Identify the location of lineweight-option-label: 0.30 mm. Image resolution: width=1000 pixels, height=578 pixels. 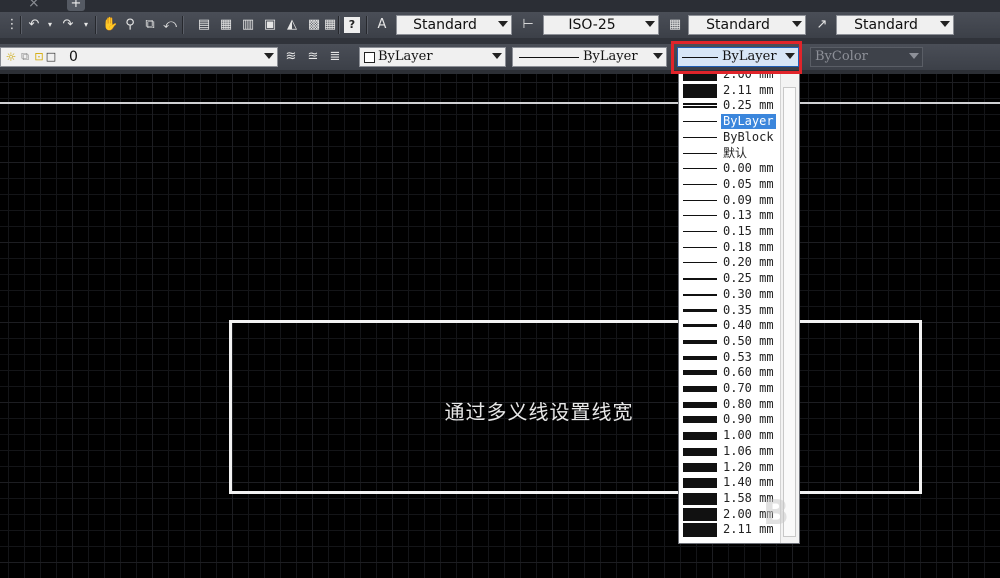
(748, 294).